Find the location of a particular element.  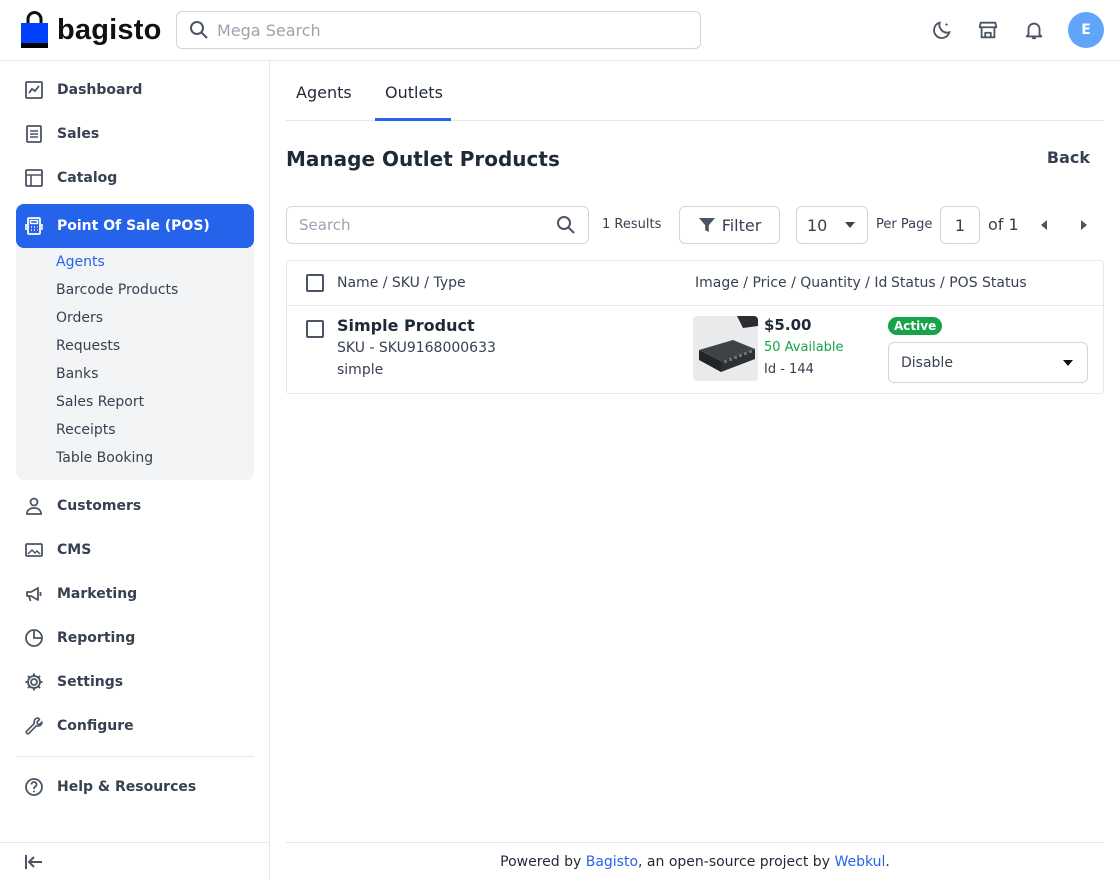

status-badge: Active is located at coordinates (915, 326).